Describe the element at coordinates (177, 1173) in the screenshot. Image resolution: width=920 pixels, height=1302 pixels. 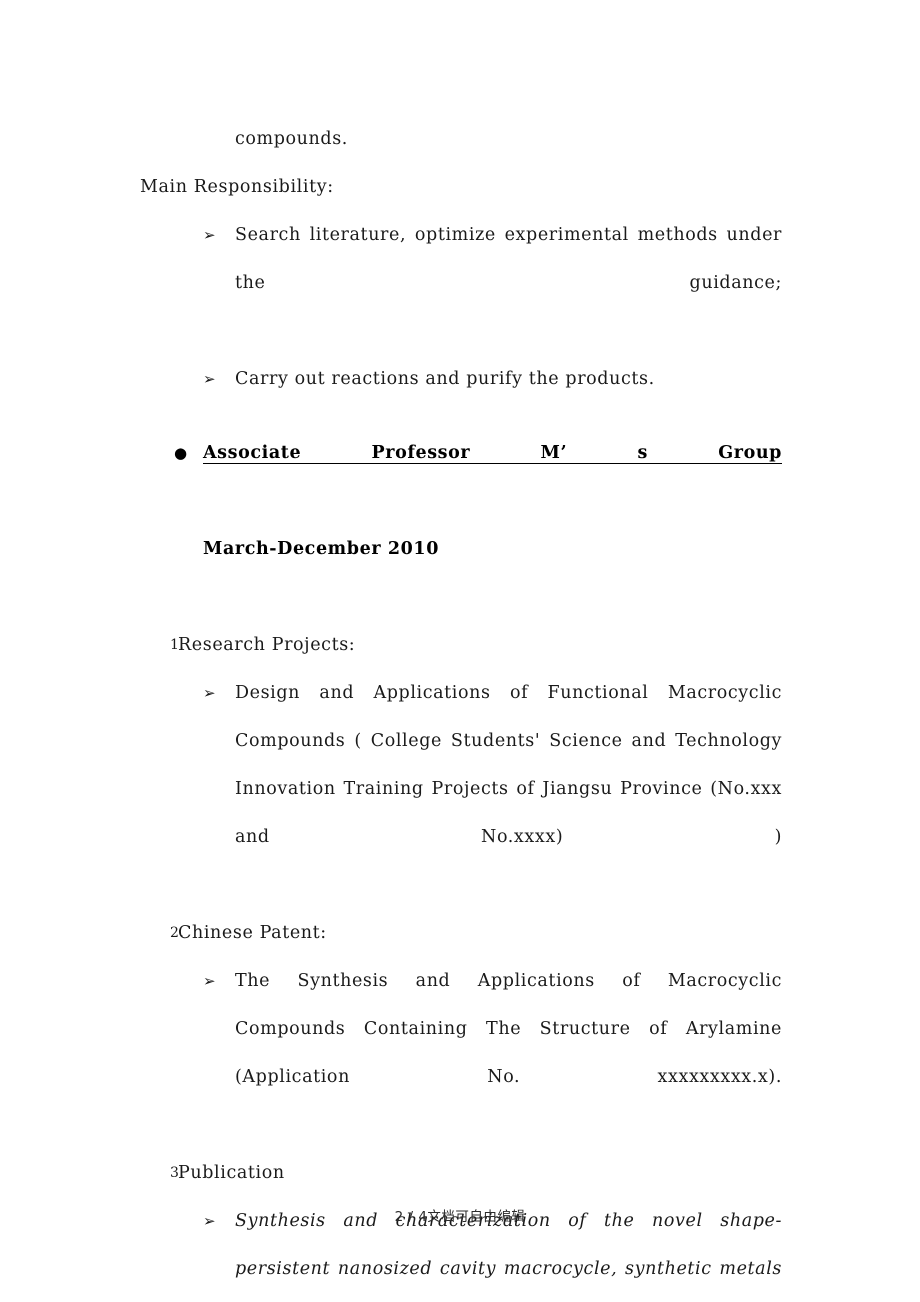
I see `section-number: 3.` at that location.